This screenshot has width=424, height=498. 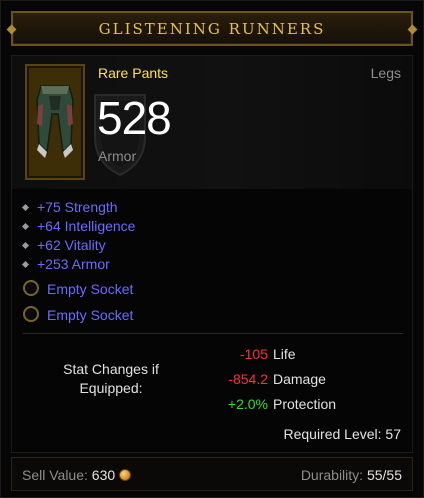 I want to click on sell-value-label: Sell Value:, so click(x=55, y=475).